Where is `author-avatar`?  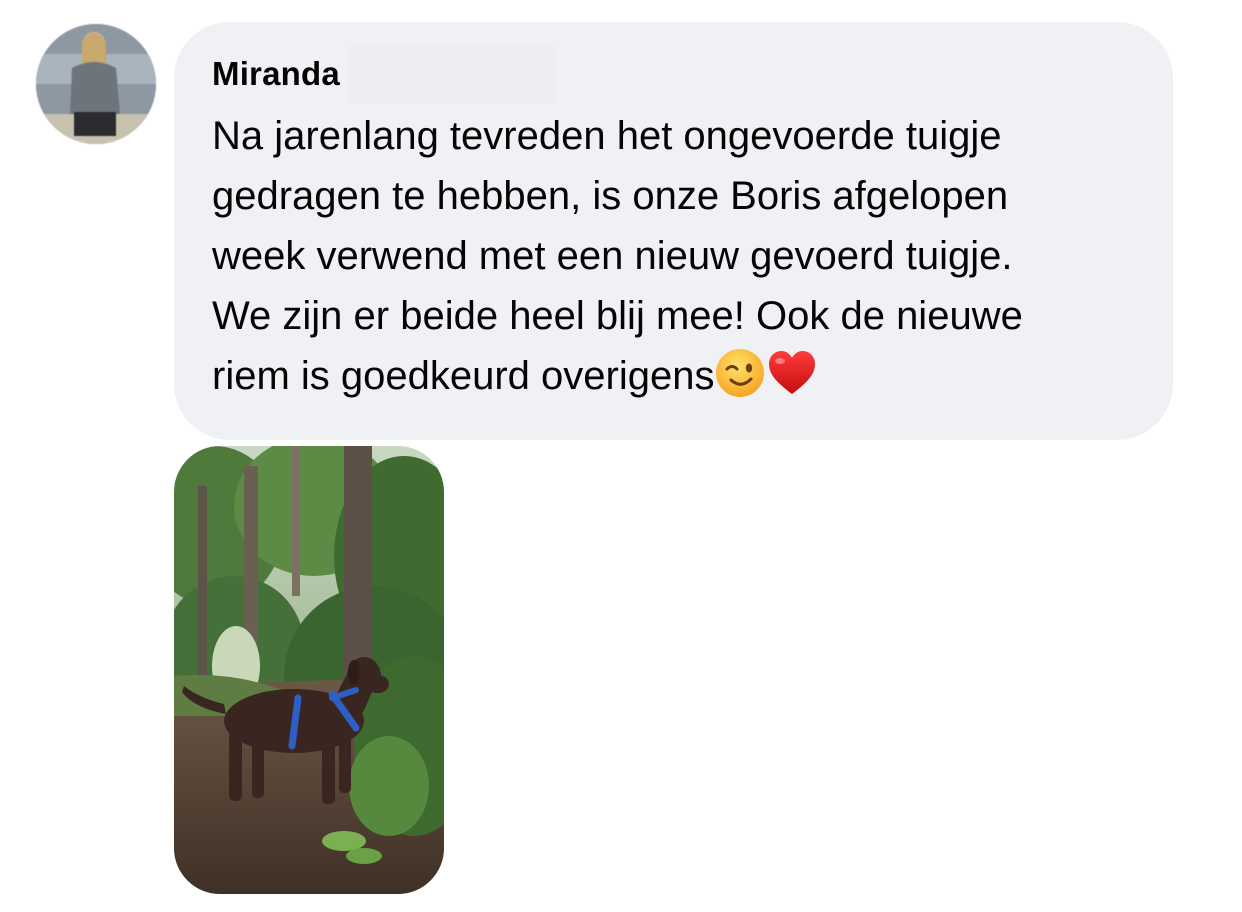
author-avatar is located at coordinates (96, 84).